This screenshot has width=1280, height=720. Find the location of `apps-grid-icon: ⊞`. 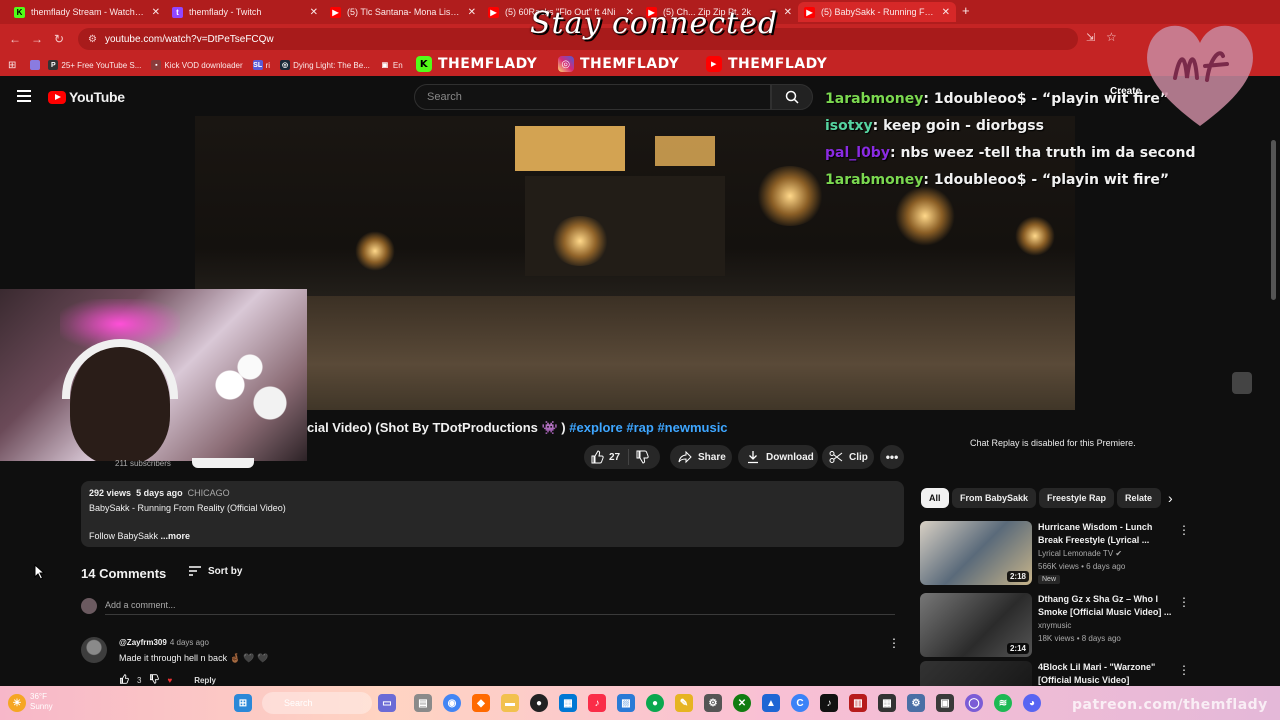

apps-grid-icon: ⊞ is located at coordinates (12, 65).